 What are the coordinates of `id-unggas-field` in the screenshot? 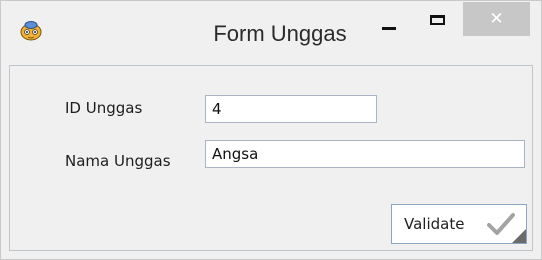 It's located at (291, 109).